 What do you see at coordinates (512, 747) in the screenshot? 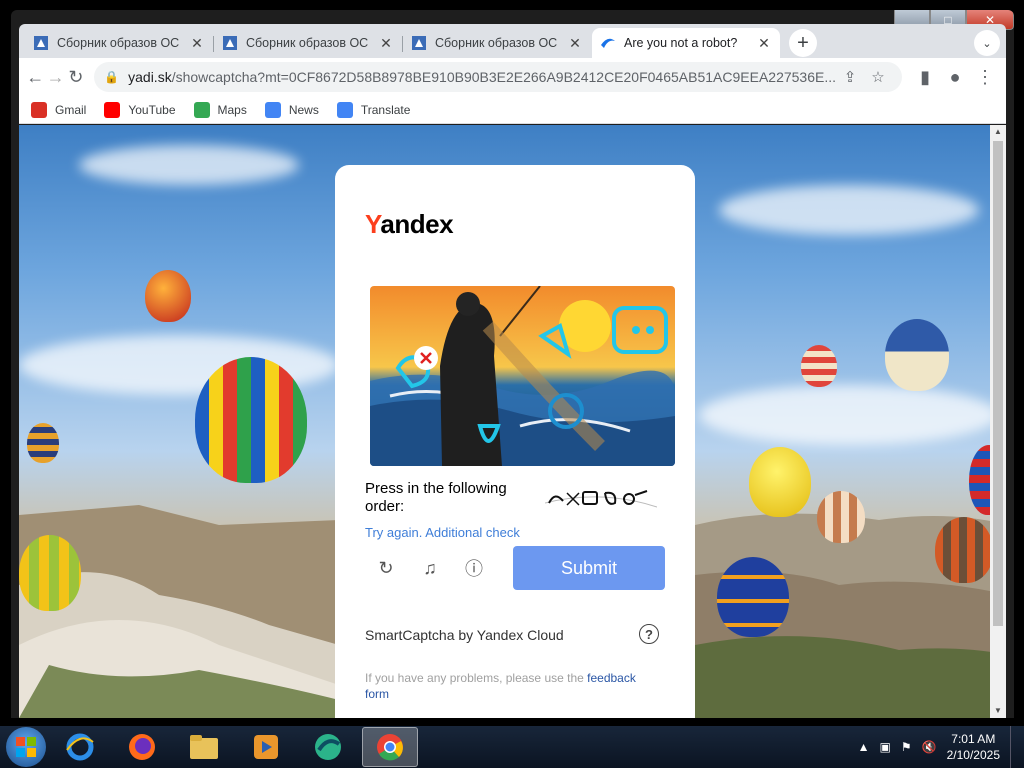
I see `taskbar: ▲ ▣ ⚑ 🔇 7:01 AM 2/10/2025` at bounding box center [512, 747].